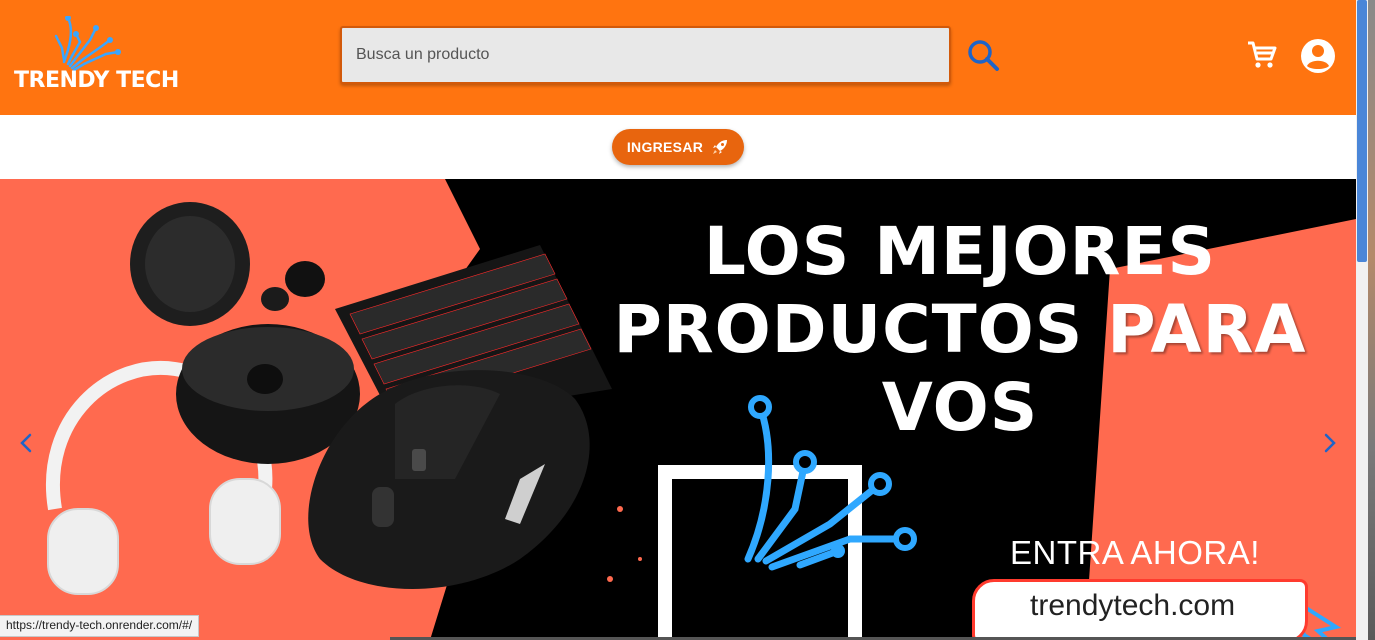 This screenshot has width=1375, height=640. What do you see at coordinates (720, 147) in the screenshot?
I see `rocket-icon` at bounding box center [720, 147].